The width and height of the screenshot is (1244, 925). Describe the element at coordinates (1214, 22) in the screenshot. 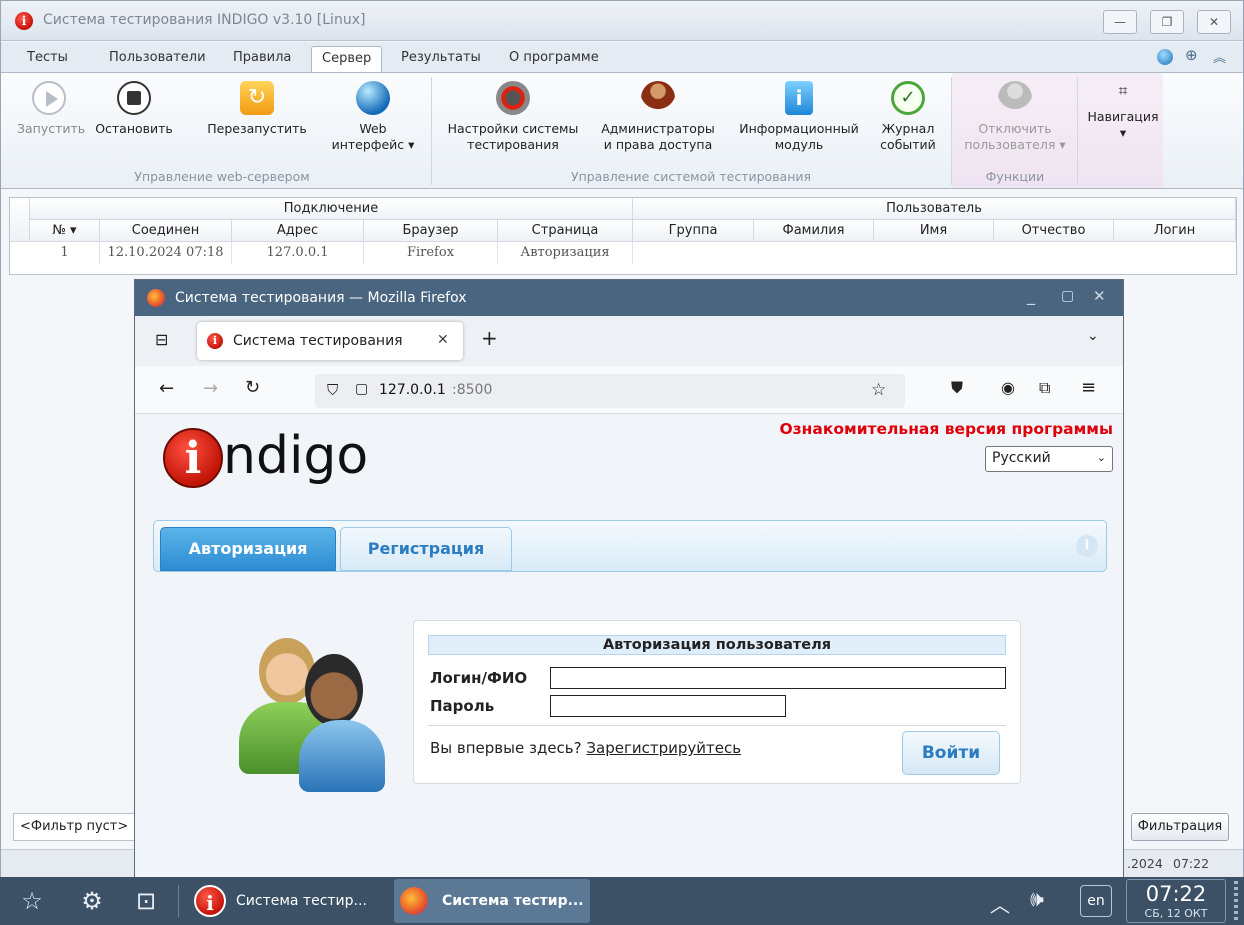

I see `close-button: ✕` at that location.